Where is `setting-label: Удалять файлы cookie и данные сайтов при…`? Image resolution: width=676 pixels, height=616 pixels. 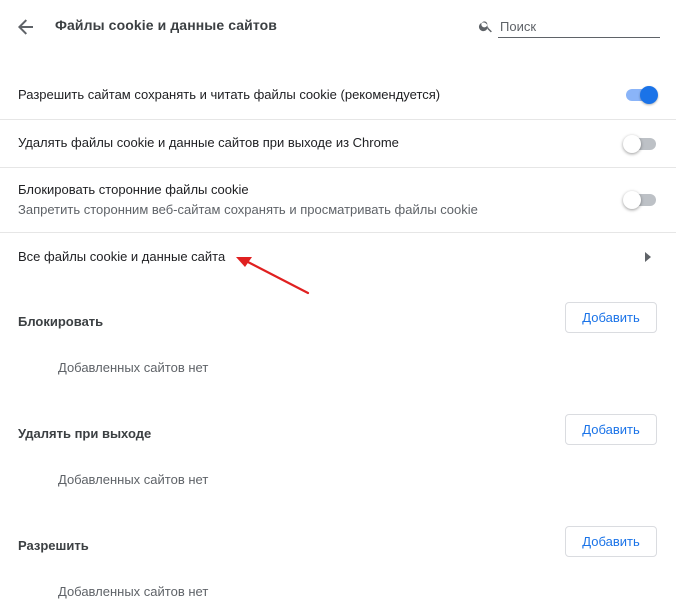 setting-label: Удалять файлы cookie и данные сайтов при… is located at coordinates (208, 142).